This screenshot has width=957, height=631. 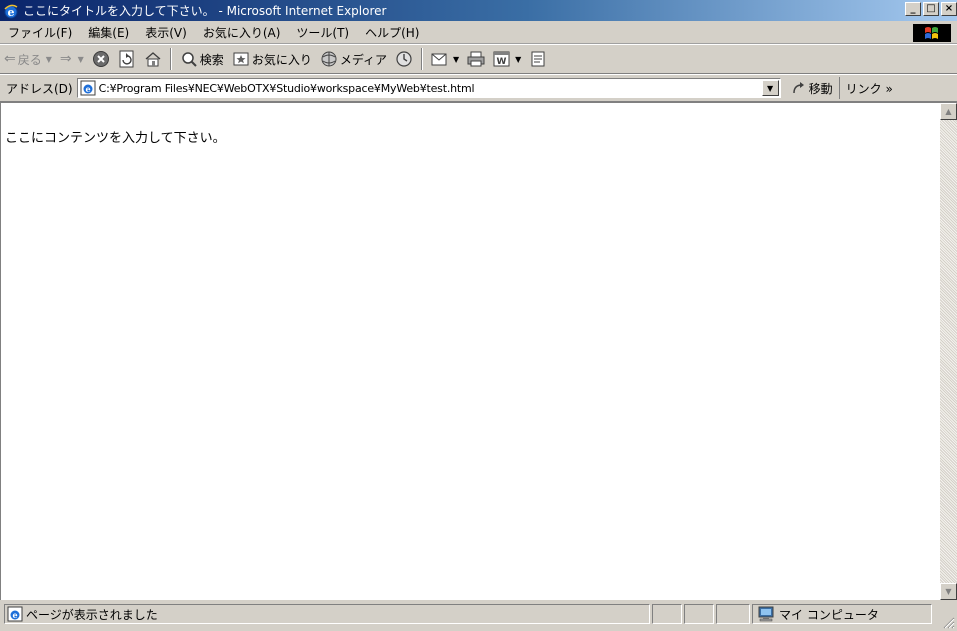 I want to click on word-edit-icon: W, so click(x=501, y=59).